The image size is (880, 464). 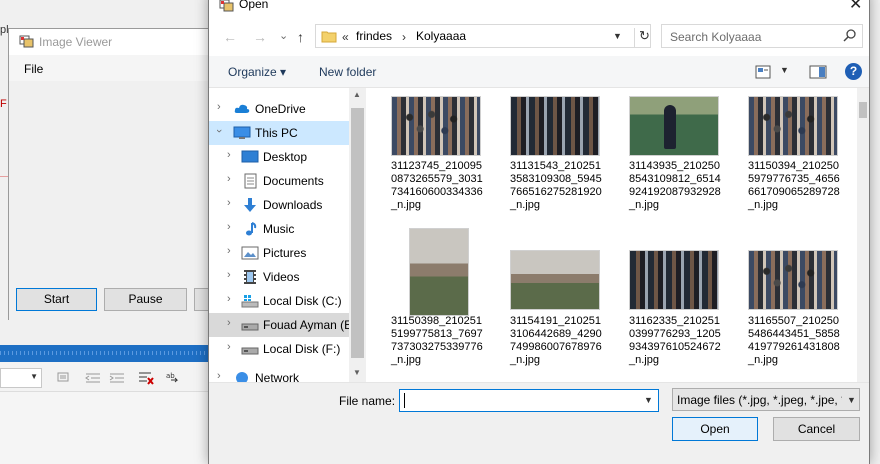 I want to click on nav-item-documents: › Documents, so click(x=279, y=181).